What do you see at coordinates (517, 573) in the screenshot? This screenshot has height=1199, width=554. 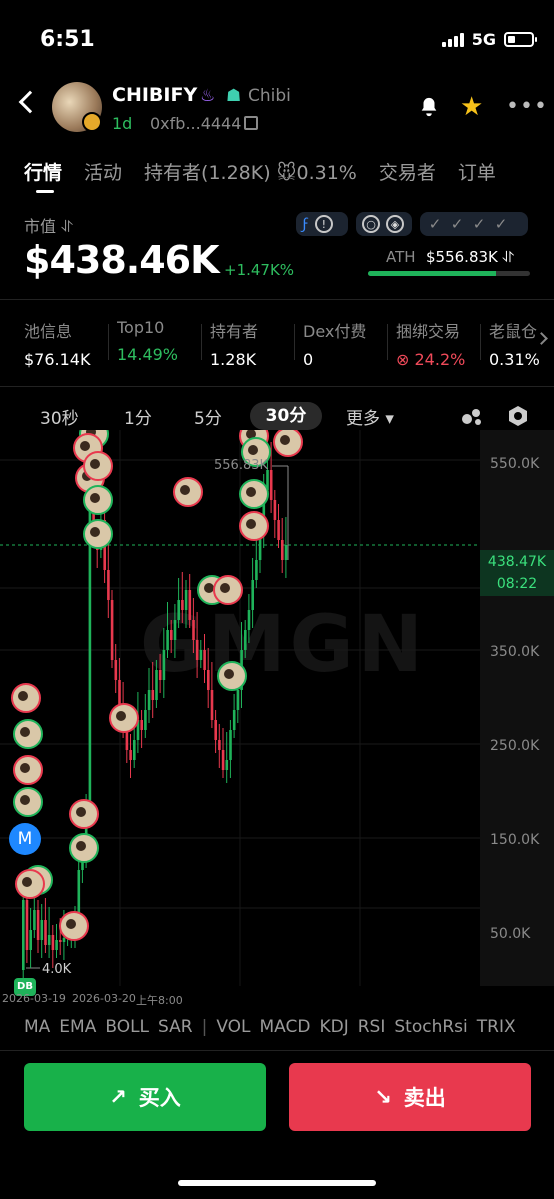 I see `current-price-tag: 438.47K 08:22` at bounding box center [517, 573].